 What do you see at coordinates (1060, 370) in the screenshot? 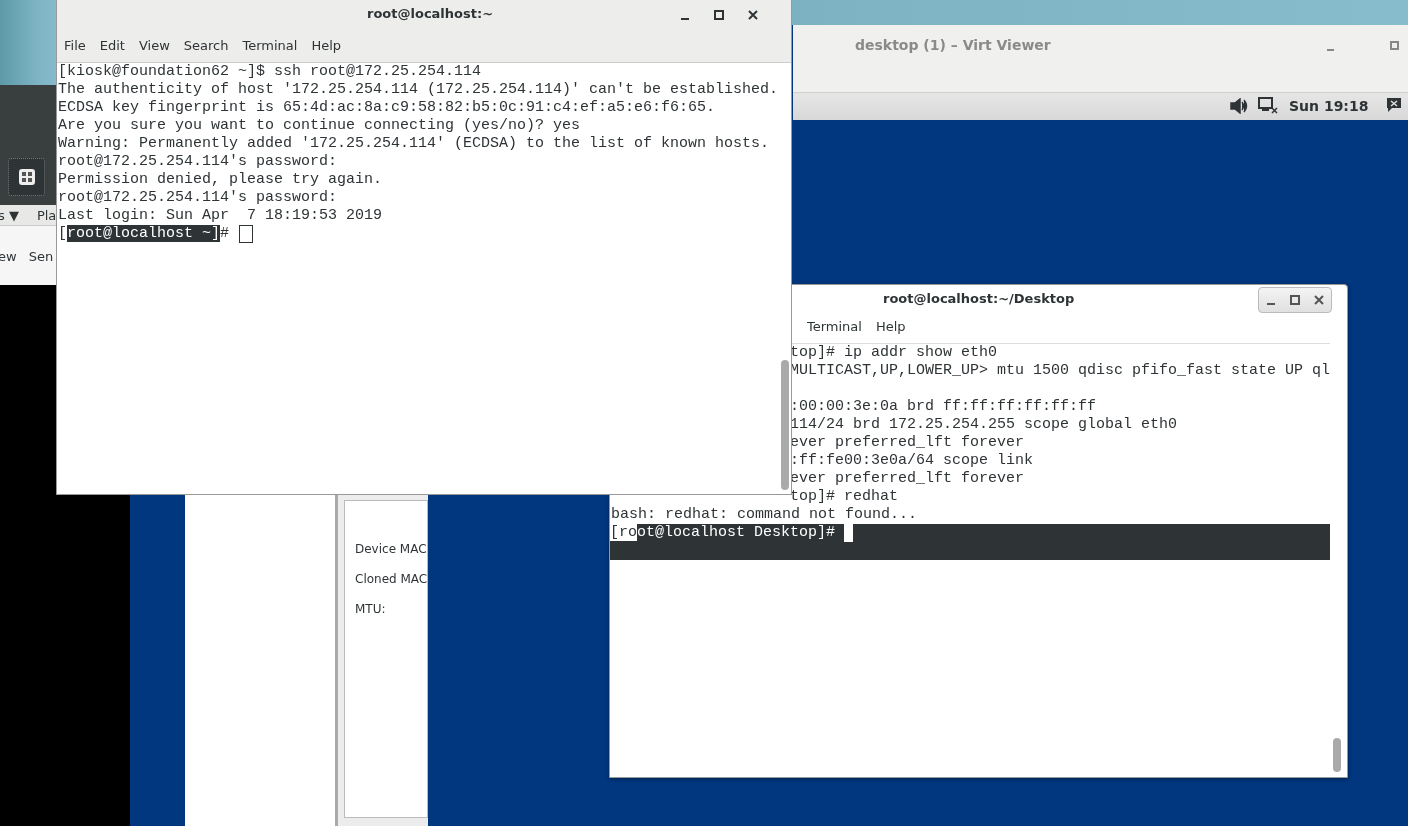
I see `terminal-text: MULTICAST,UP,LOWER_UP> mtu 1500 qdisc pfifo_fast state UP ql` at bounding box center [1060, 370].